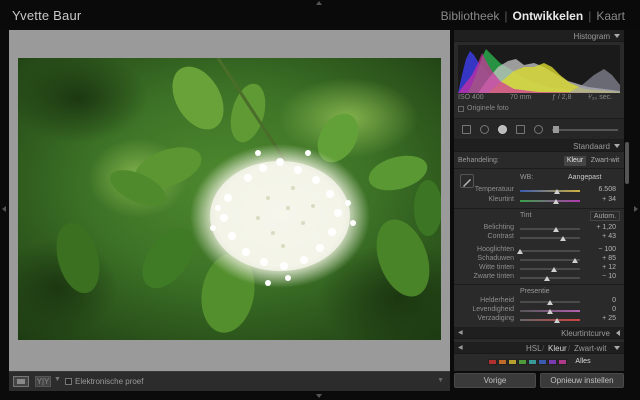 This screenshot has height=400, width=640. Describe the element at coordinates (605, 161) in the screenshot. I see `treatment-bw-button: Zwart-wit` at that location.